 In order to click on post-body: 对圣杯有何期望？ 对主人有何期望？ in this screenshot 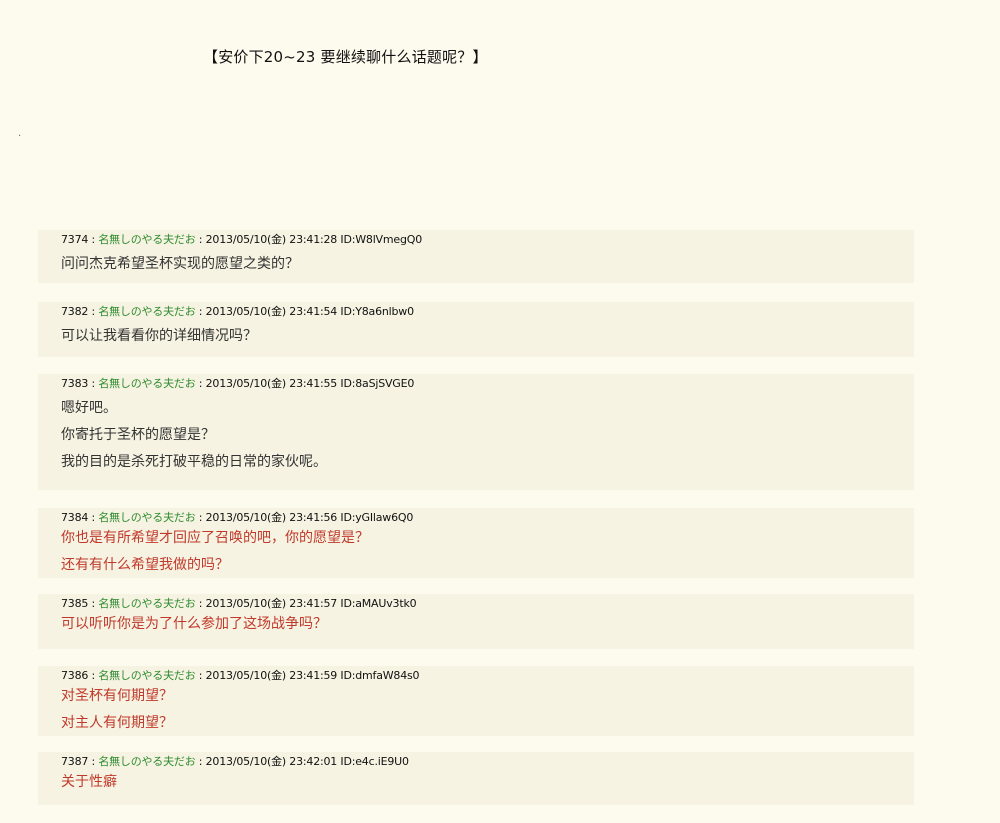, I will do `click(487, 710)`.